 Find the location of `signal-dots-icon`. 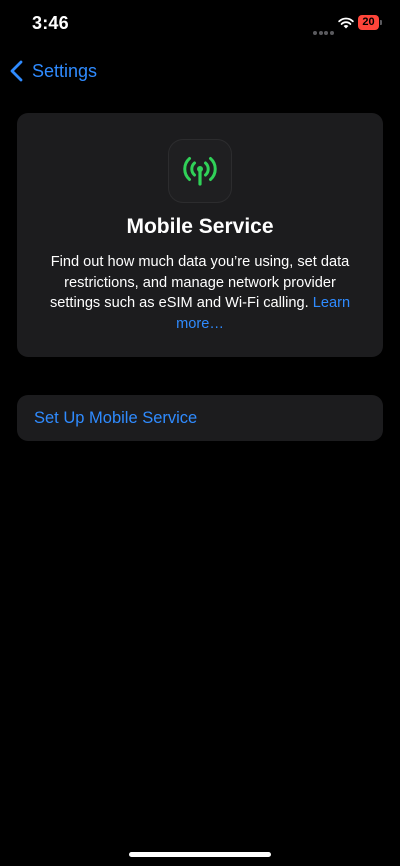

signal-dots-icon is located at coordinates (324, 28).